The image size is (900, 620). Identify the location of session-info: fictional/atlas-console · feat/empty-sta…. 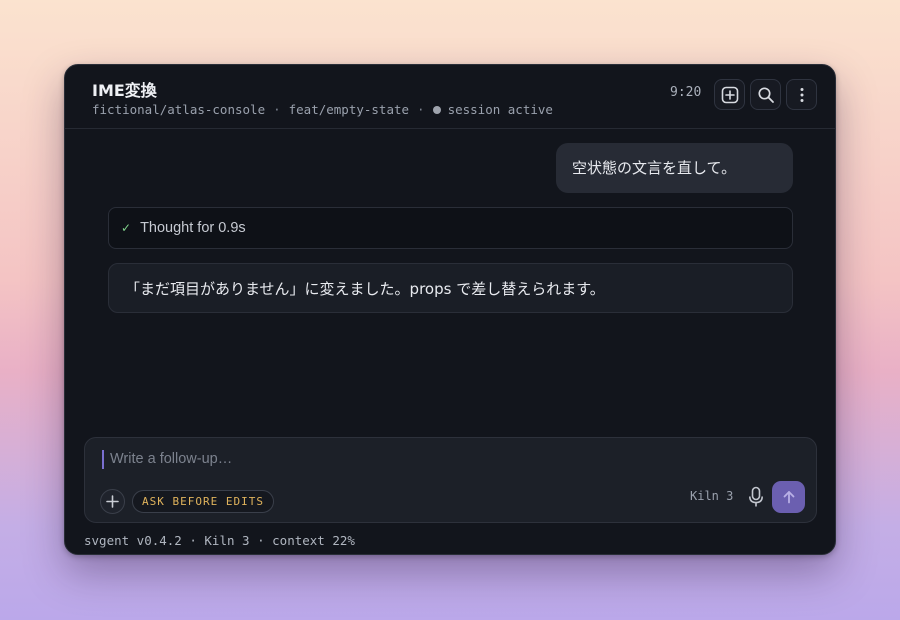
(322, 109).